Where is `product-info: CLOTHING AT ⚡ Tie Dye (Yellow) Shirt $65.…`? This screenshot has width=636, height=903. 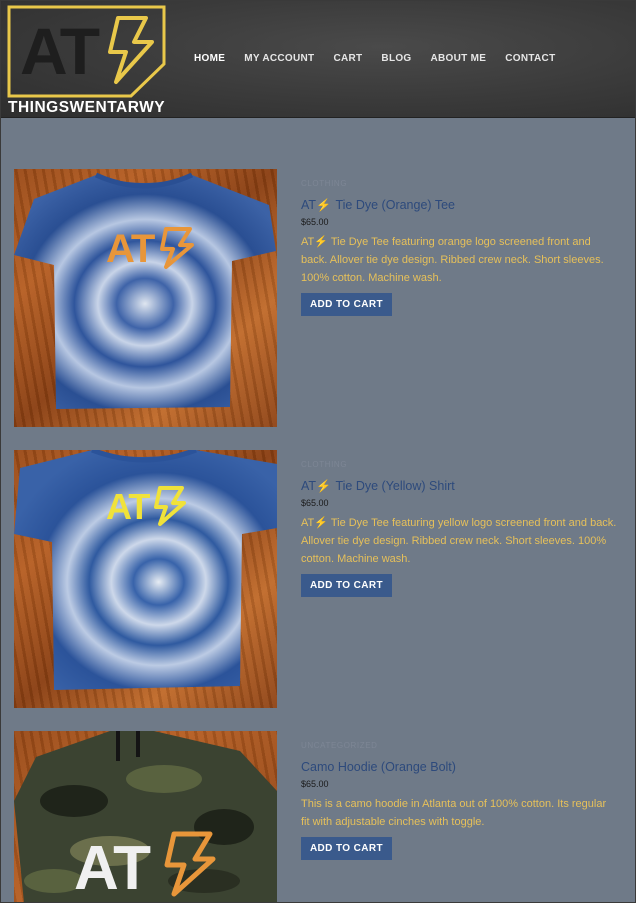
product-info: CLOTHING AT ⚡ Tie Dye (Yellow) Shirt $65.… is located at coordinates (461, 523).